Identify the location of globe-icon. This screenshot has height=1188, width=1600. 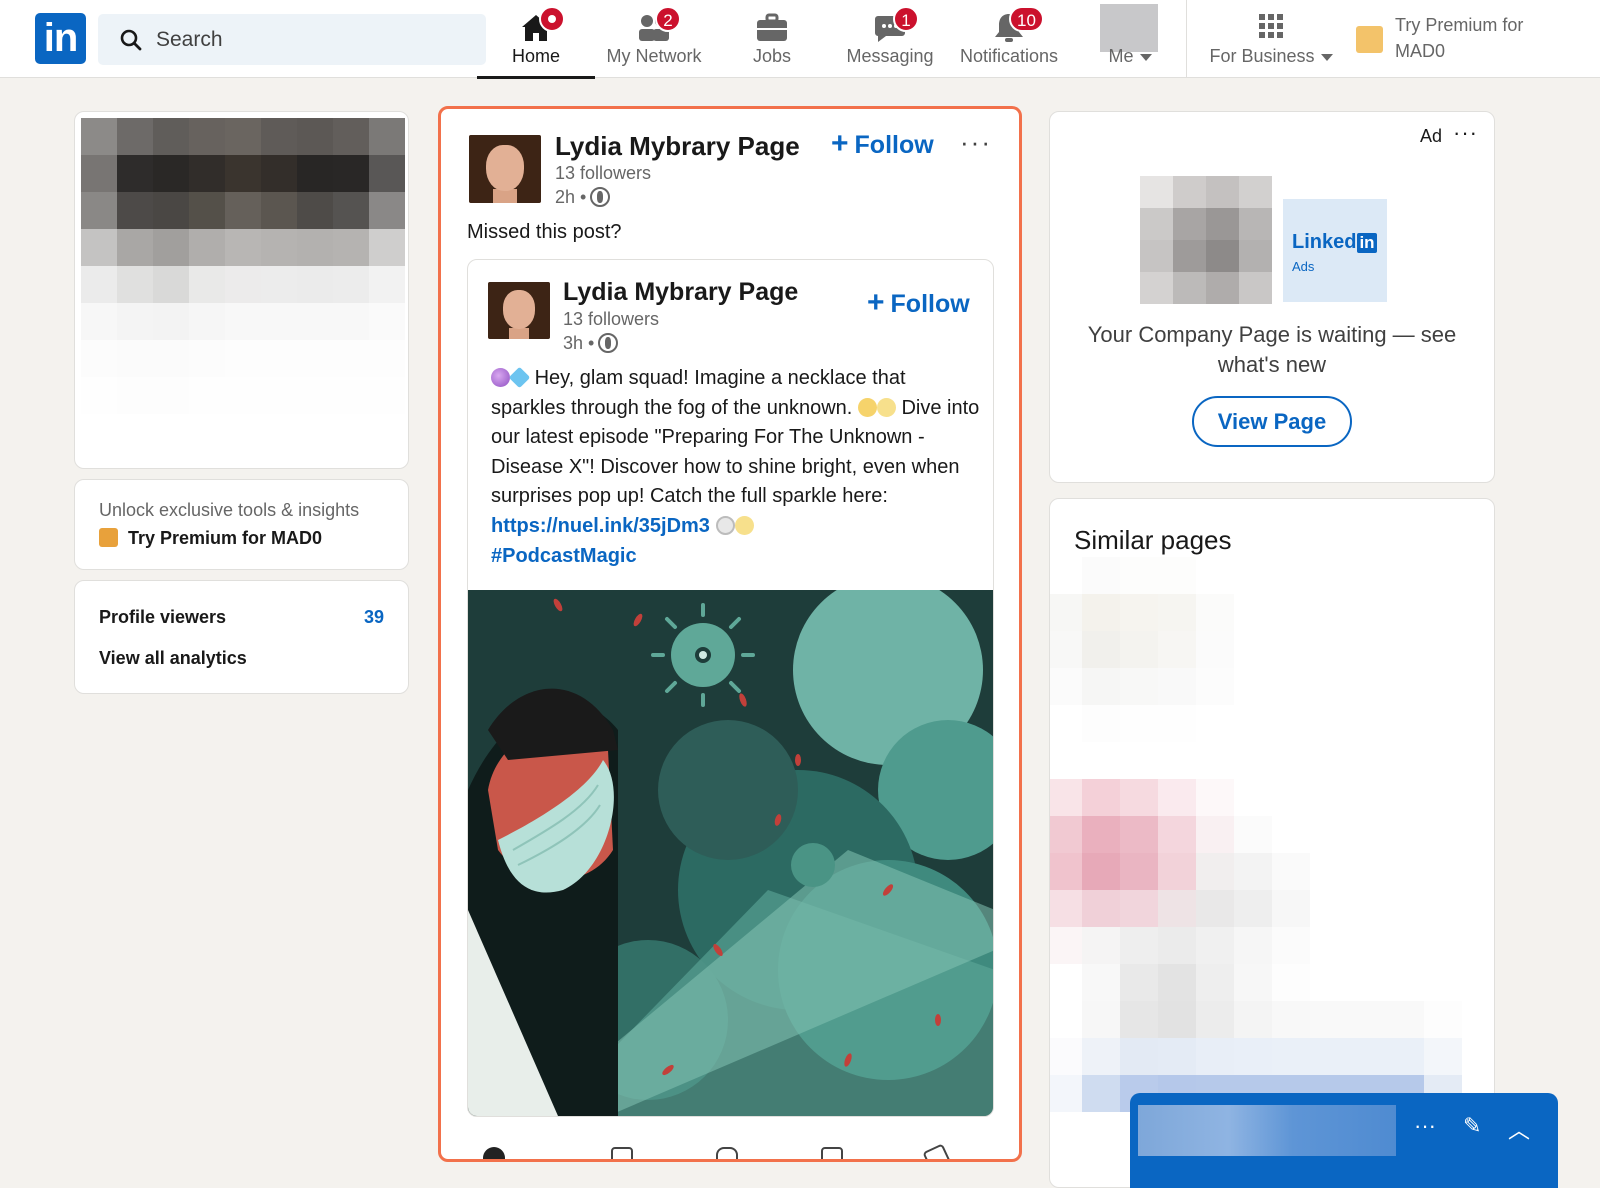
(600, 197).